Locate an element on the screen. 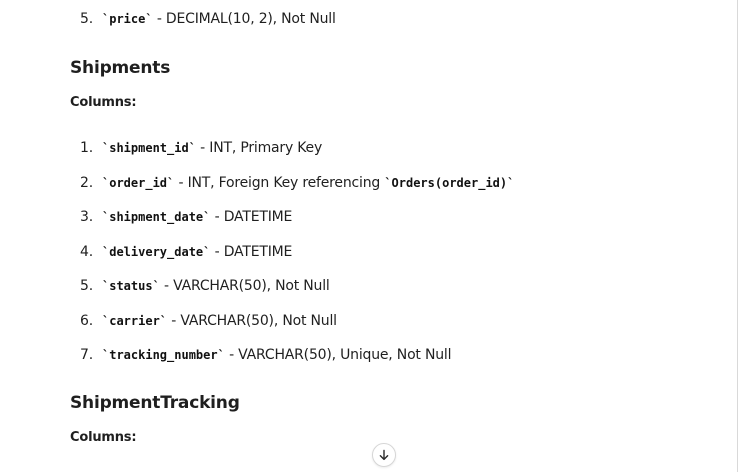 Image resolution: width=738 pixels, height=472 pixels. column-name: `price` is located at coordinates (127, 19).